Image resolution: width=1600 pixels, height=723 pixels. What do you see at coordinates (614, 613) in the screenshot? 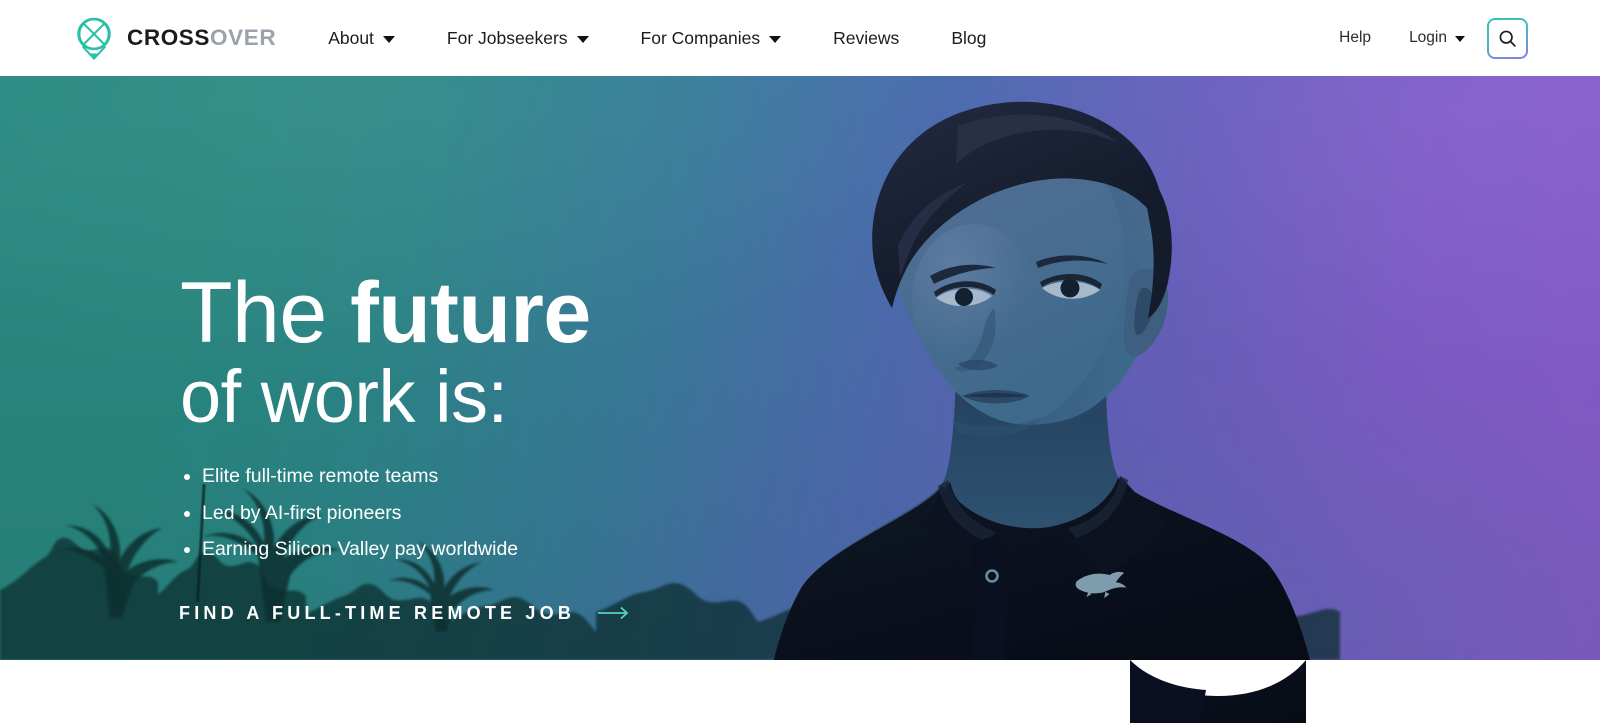
I see `arrow-right-icon` at bounding box center [614, 613].